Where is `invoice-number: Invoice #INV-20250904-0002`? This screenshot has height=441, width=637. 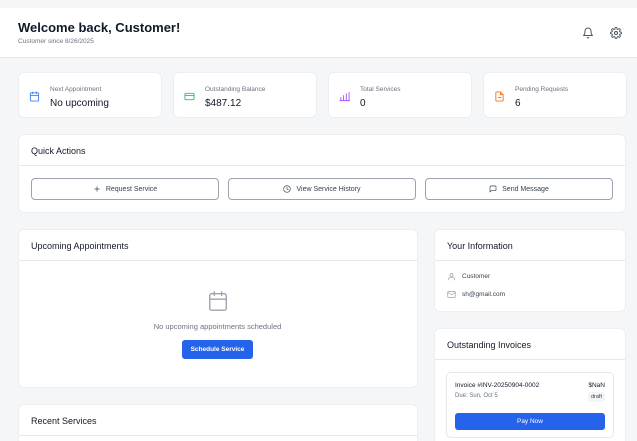
invoice-number: Invoice #INV-20250904-0002 is located at coordinates (497, 385).